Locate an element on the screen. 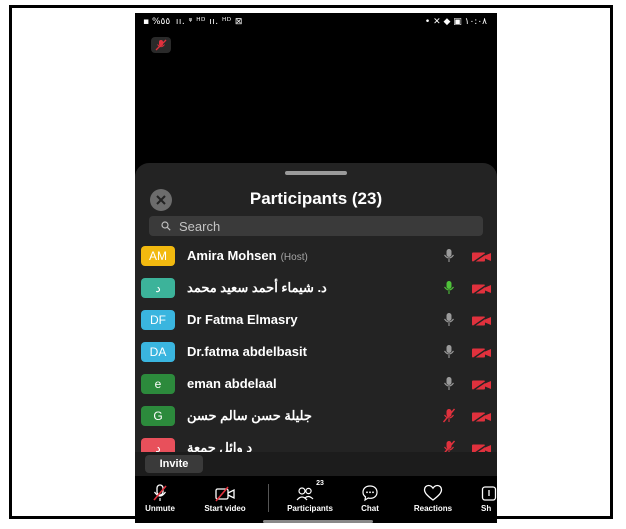  start-video-label: Start video is located at coordinates (225, 508).